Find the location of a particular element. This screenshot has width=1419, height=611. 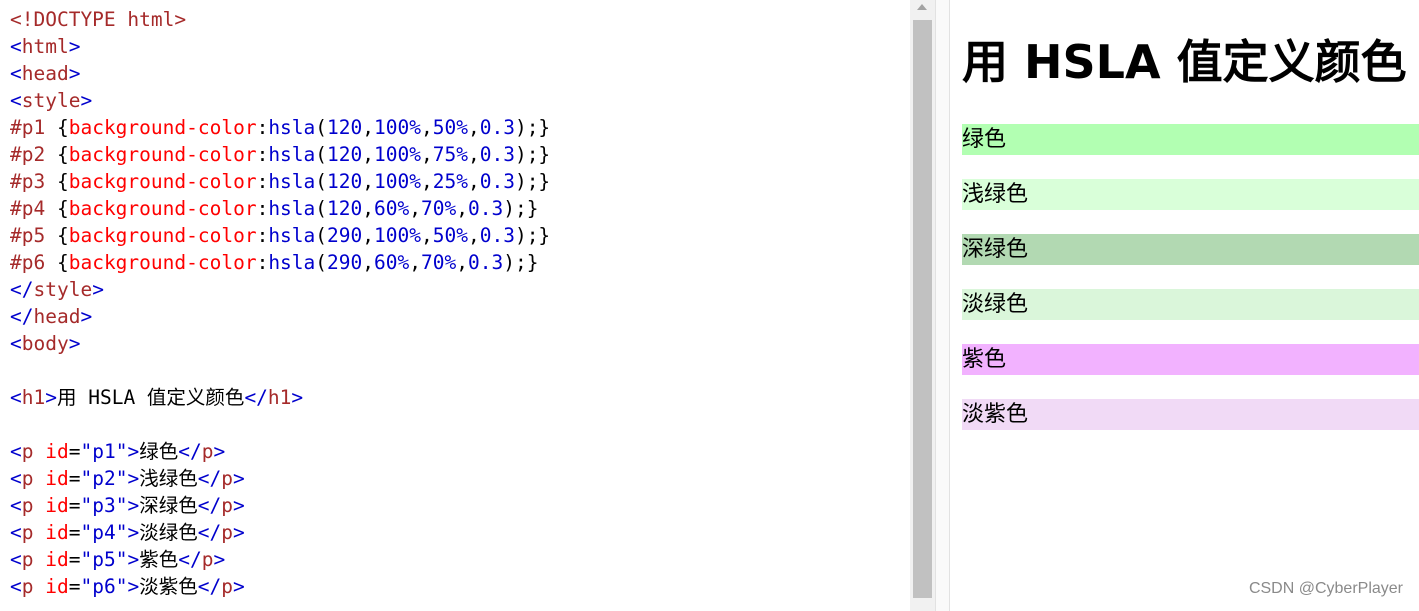

code-line: <p id="p4">淡绿色</p> is located at coordinates (280, 532).